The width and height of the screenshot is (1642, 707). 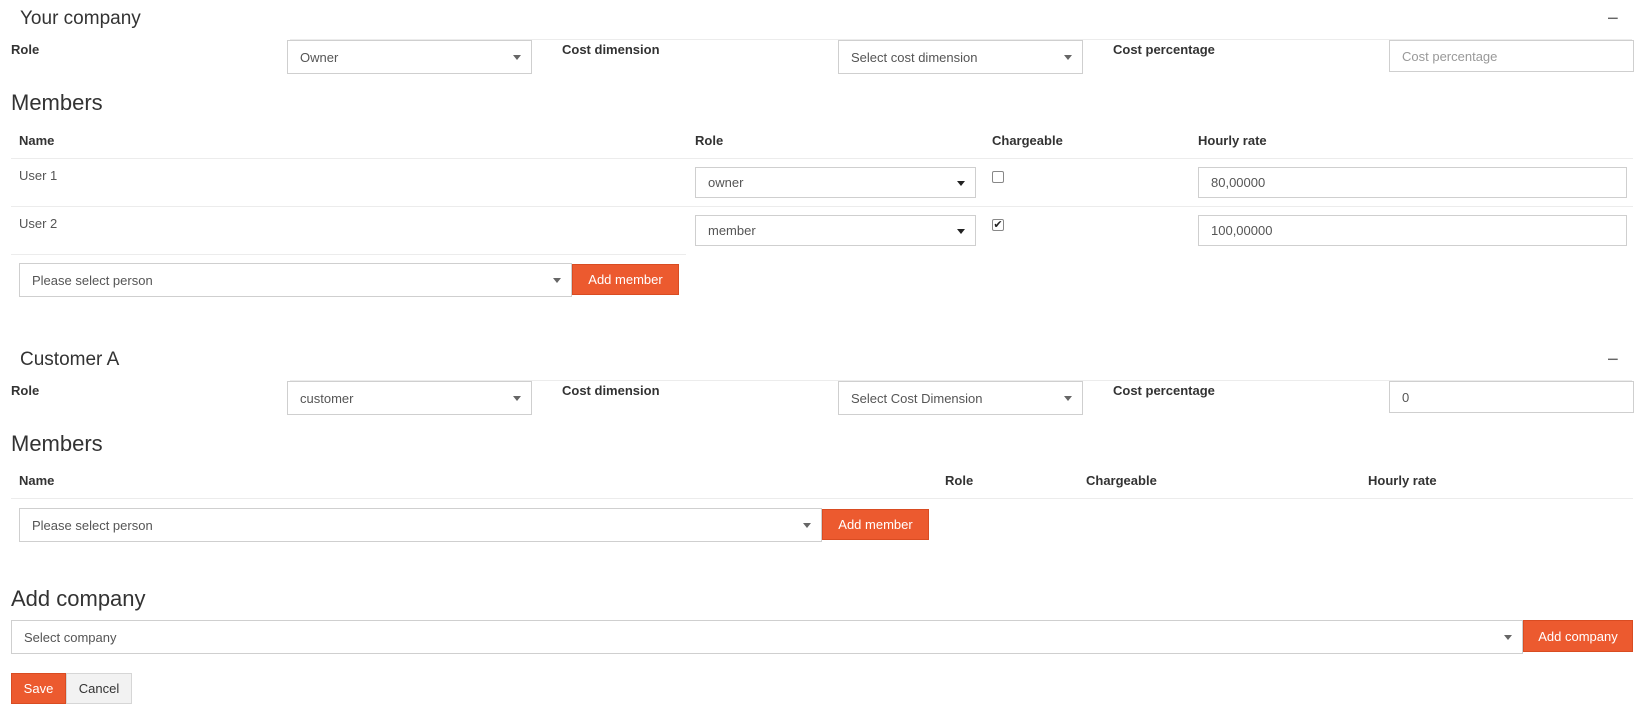 What do you see at coordinates (38, 175) in the screenshot?
I see `member-name: User 1` at bounding box center [38, 175].